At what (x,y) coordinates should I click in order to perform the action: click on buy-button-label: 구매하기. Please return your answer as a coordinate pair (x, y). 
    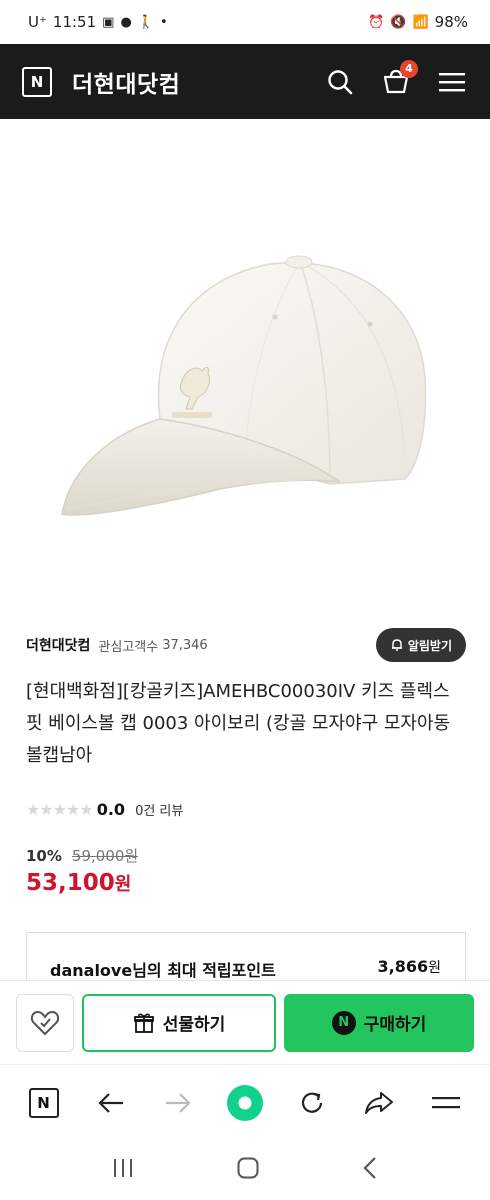
    Looking at the image, I should click on (395, 1025).